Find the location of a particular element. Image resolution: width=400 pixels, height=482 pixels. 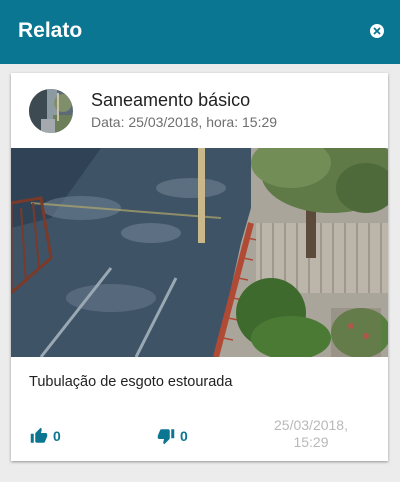

close-icon is located at coordinates (377, 31).